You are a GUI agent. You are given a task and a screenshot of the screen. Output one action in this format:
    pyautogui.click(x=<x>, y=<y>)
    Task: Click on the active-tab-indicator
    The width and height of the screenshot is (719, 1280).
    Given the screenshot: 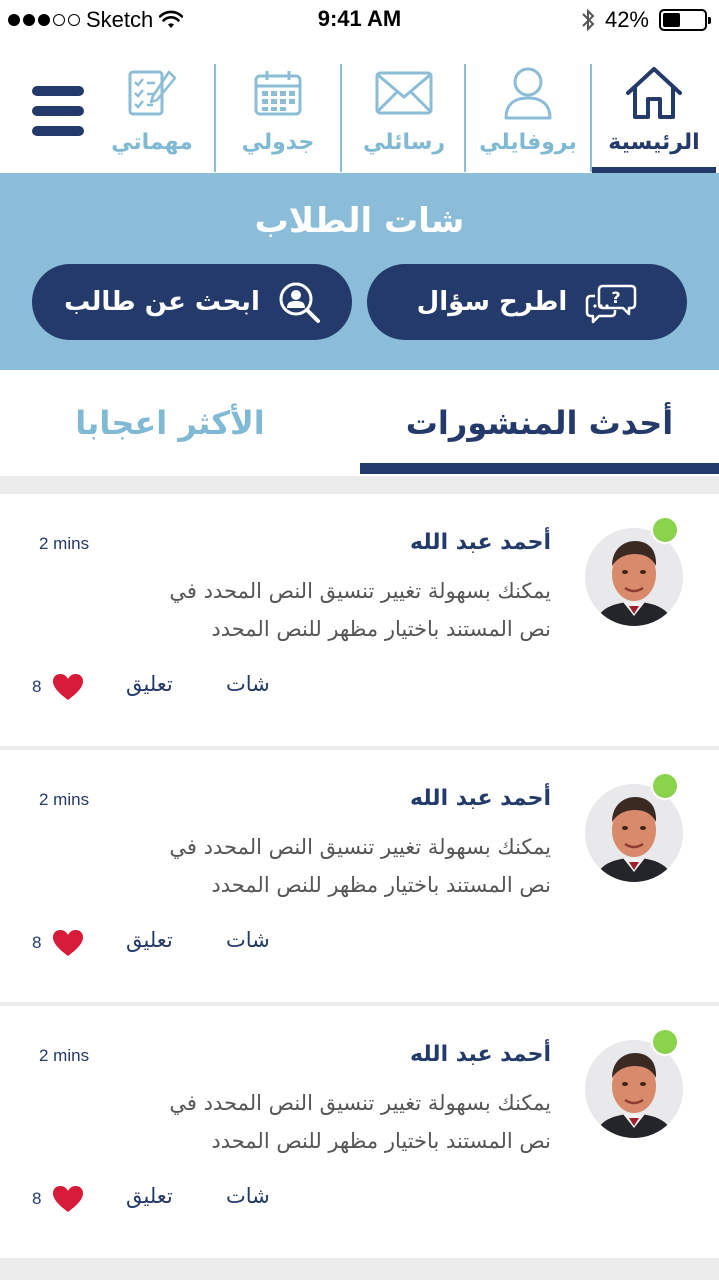 What is the action you would take?
    pyautogui.click(x=539, y=468)
    